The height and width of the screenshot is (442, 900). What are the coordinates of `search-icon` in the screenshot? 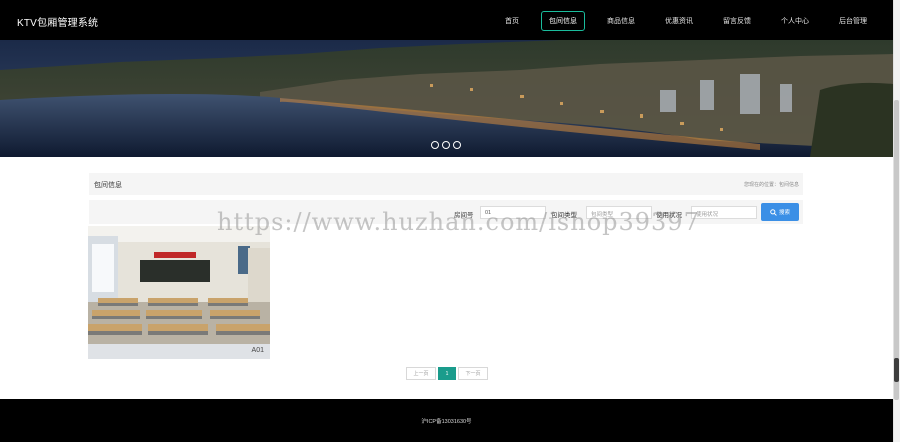 It's located at (773, 212).